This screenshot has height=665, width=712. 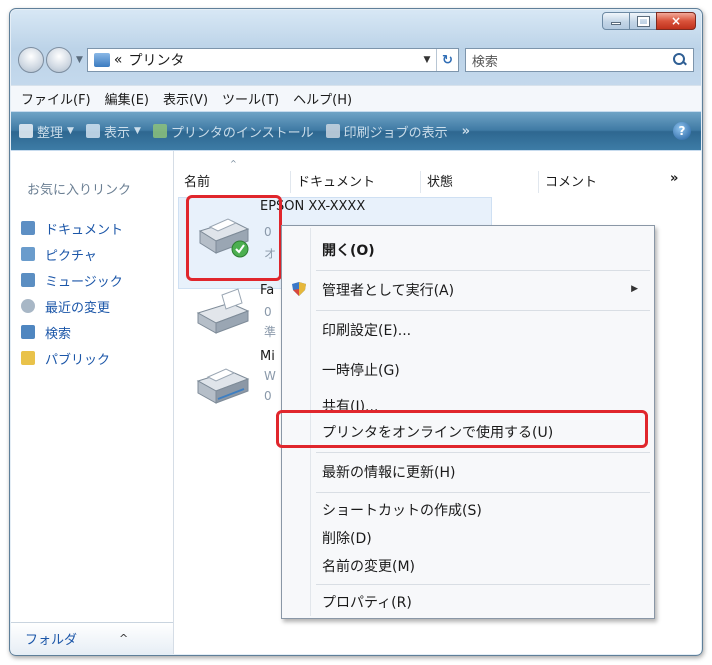 I want to click on maximize-icon, so click(x=643, y=21).